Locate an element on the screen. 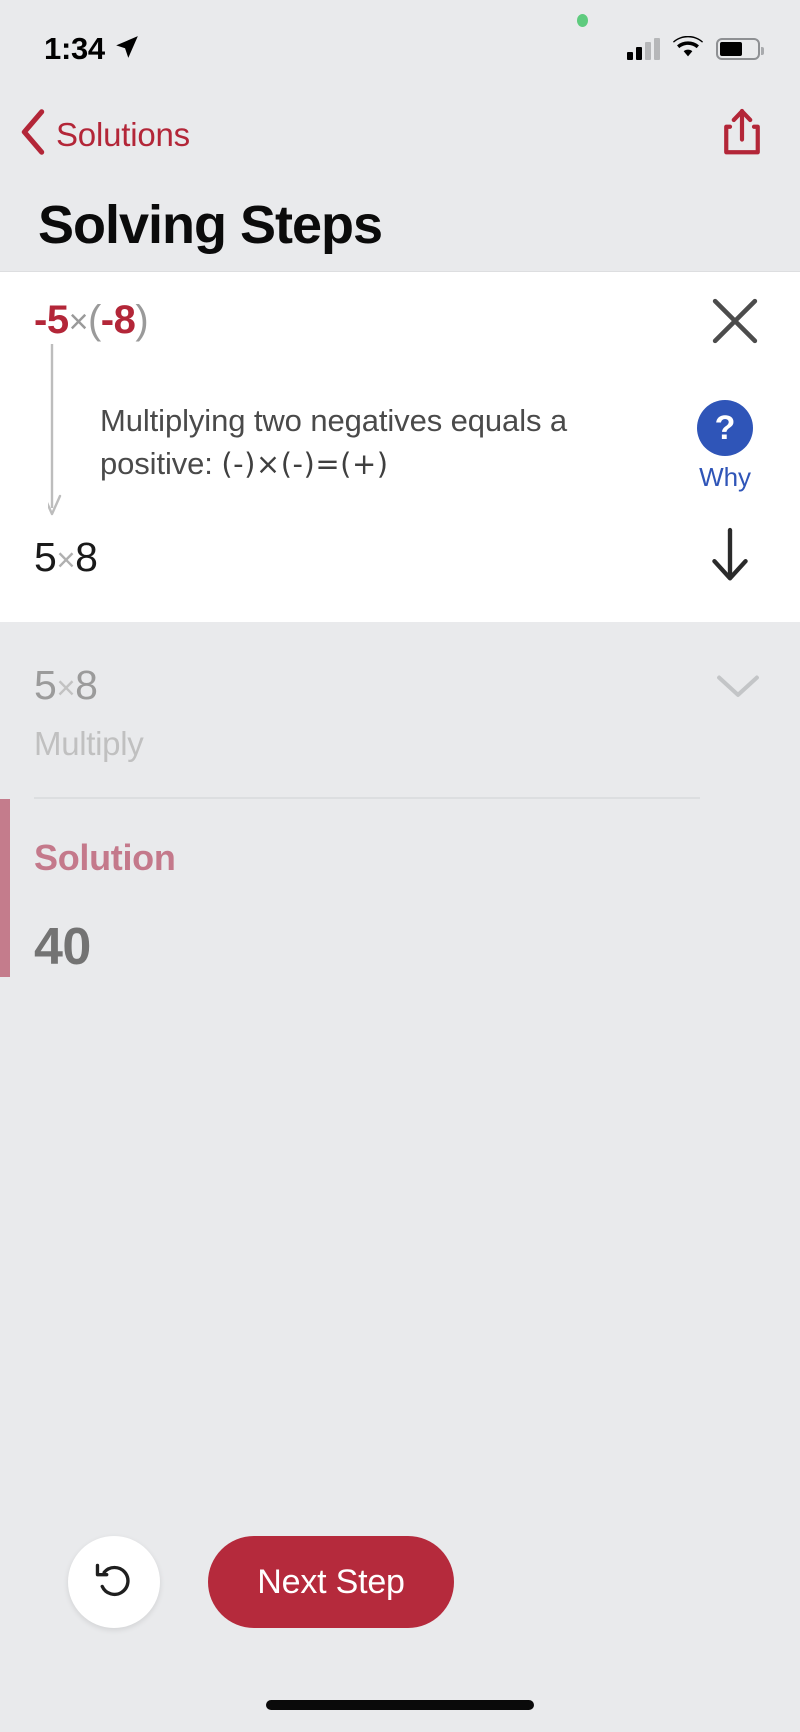  active-step-expression: -5×(-8) is located at coordinates (74, 320).